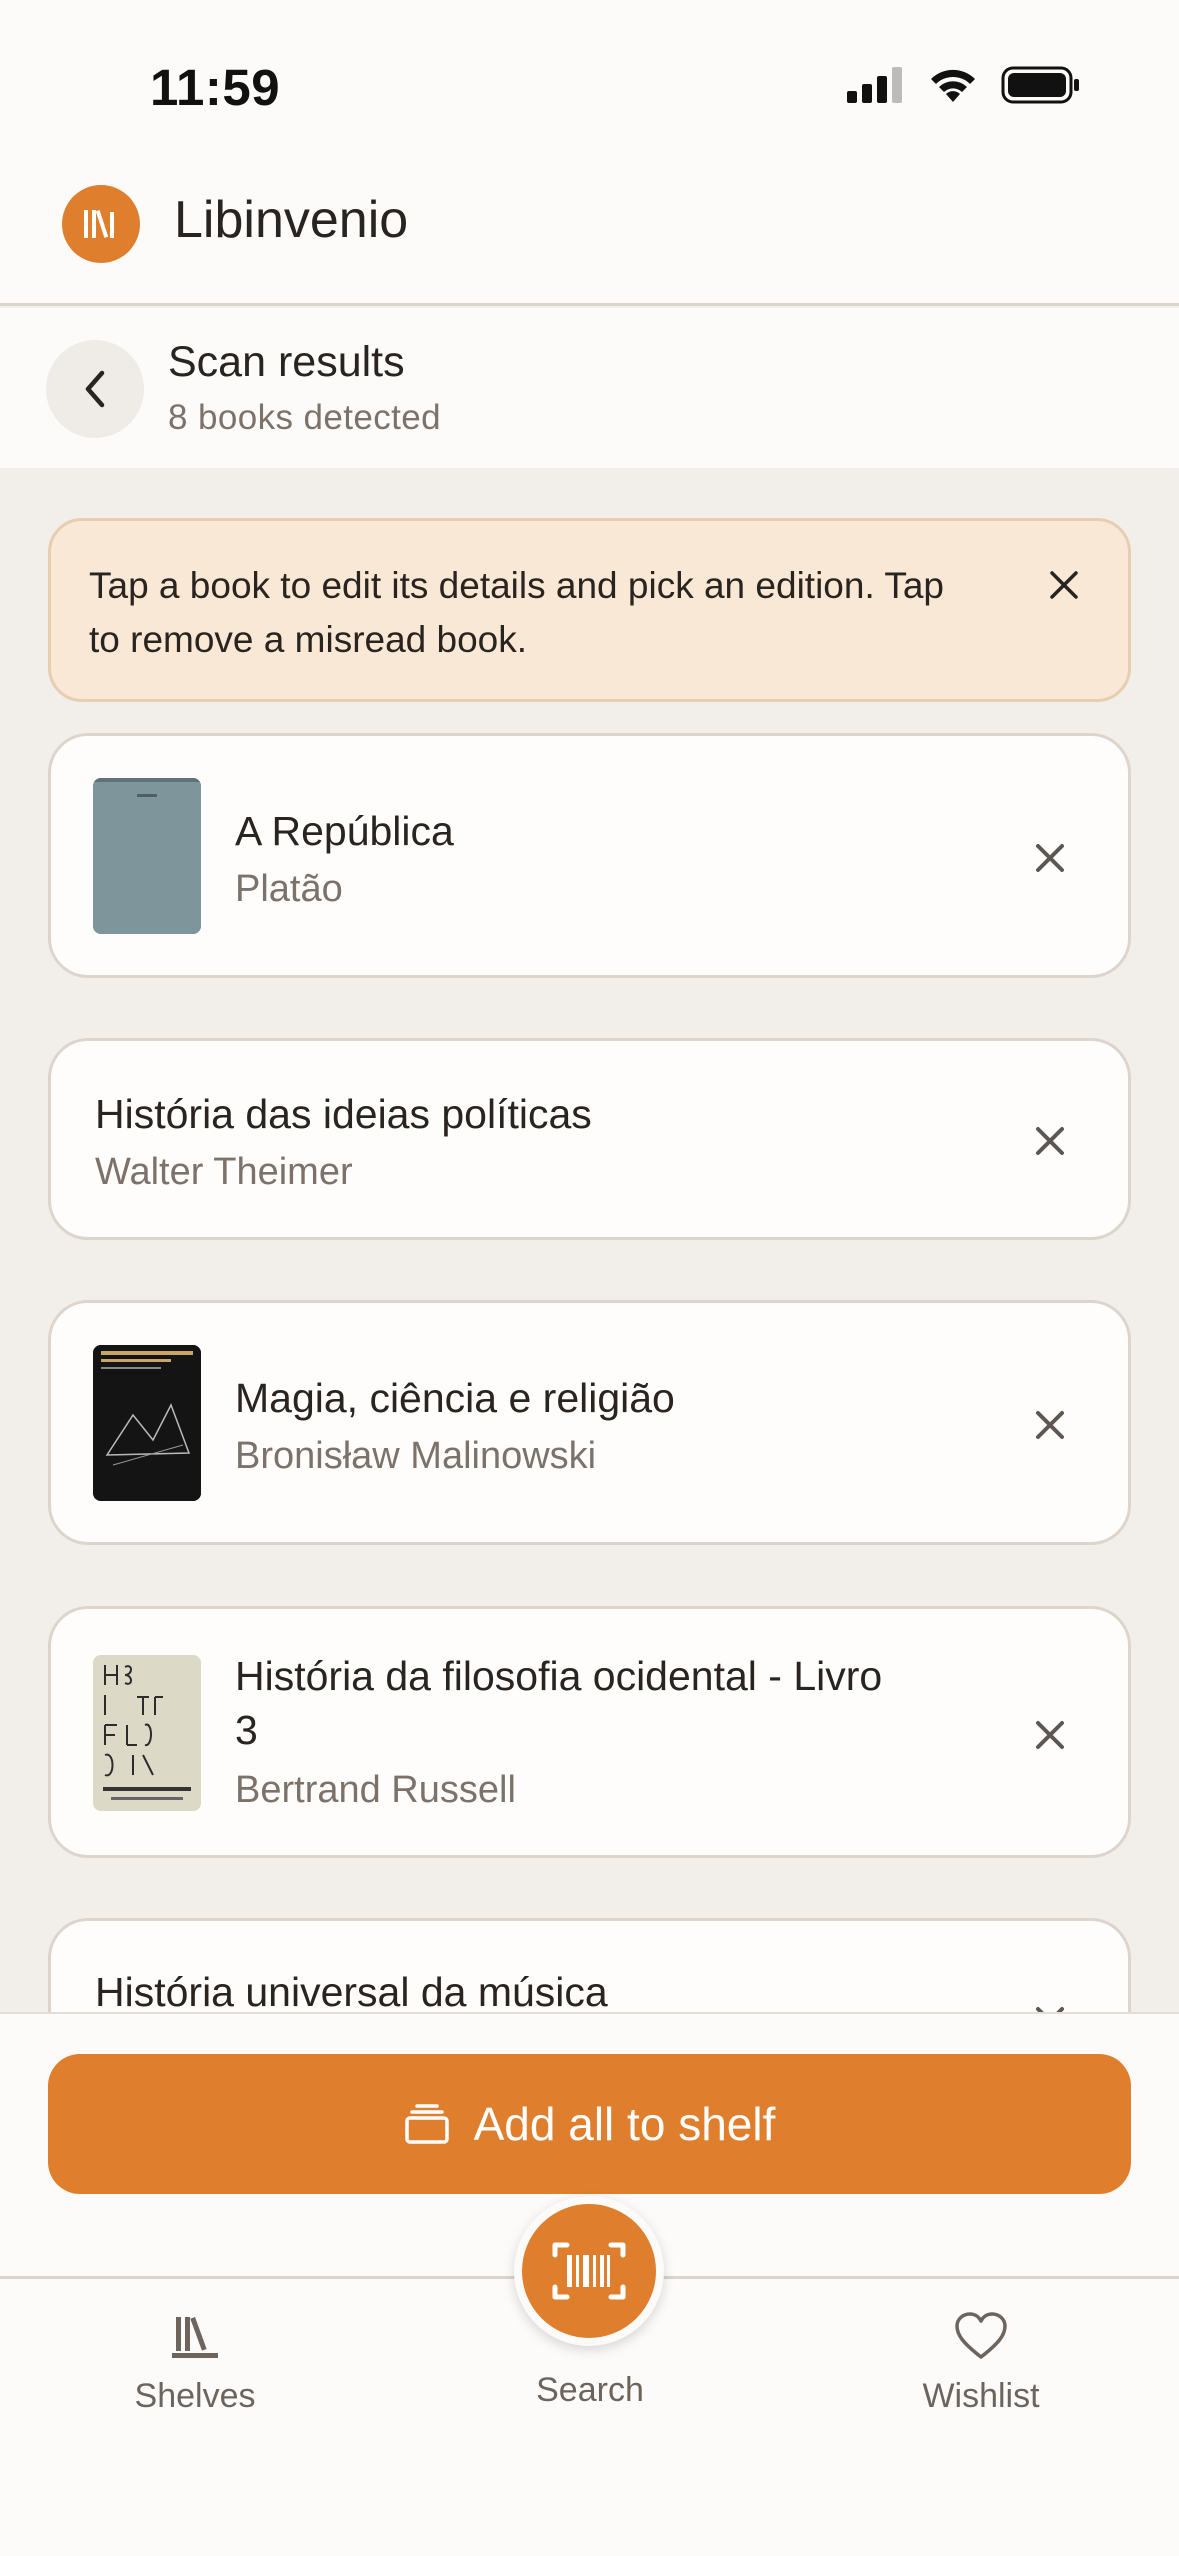 This screenshot has height=2556, width=1179. Describe the element at coordinates (343, 1114) in the screenshot. I see `book-title: História das ideias políticas` at that location.